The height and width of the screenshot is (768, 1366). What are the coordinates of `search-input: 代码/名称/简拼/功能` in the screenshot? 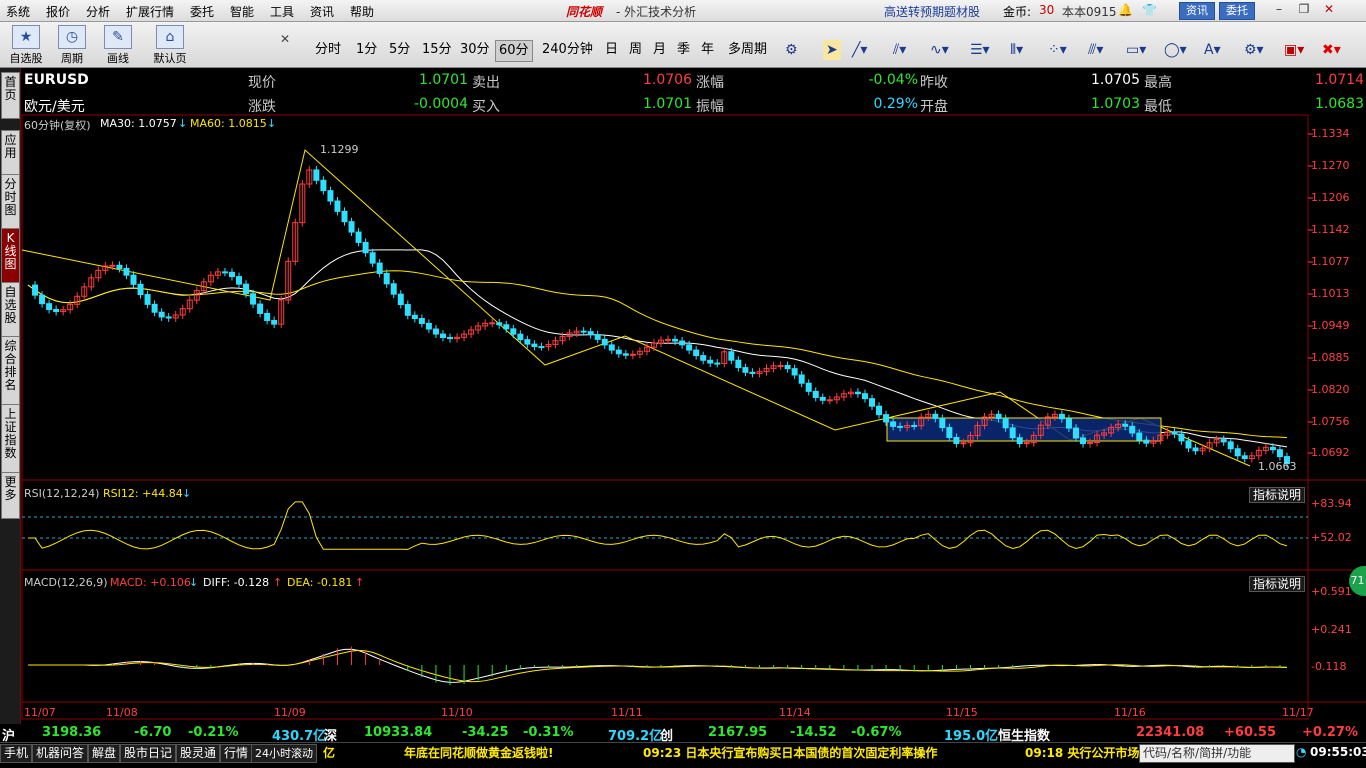 It's located at (1217, 753).